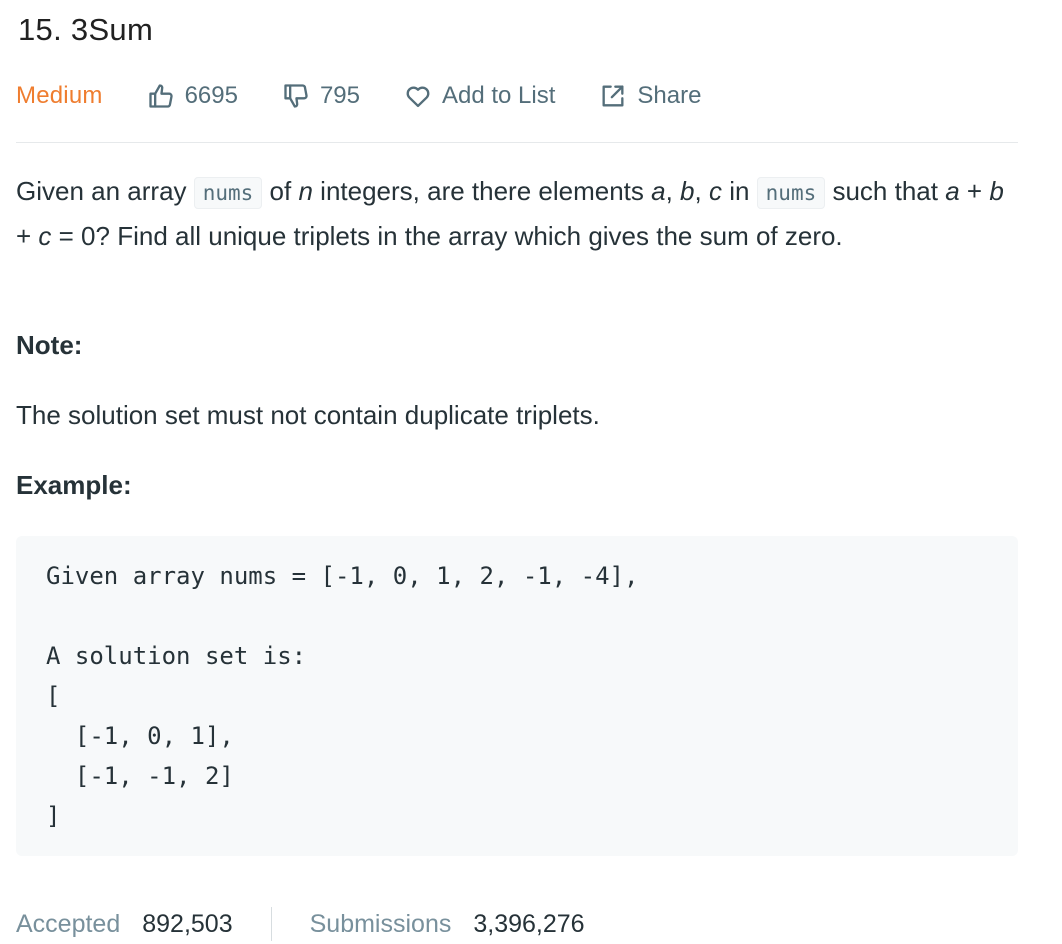 This screenshot has width=1062, height=944. Describe the element at coordinates (529, 923) in the screenshot. I see `submissions-value: 3,396,276` at that location.